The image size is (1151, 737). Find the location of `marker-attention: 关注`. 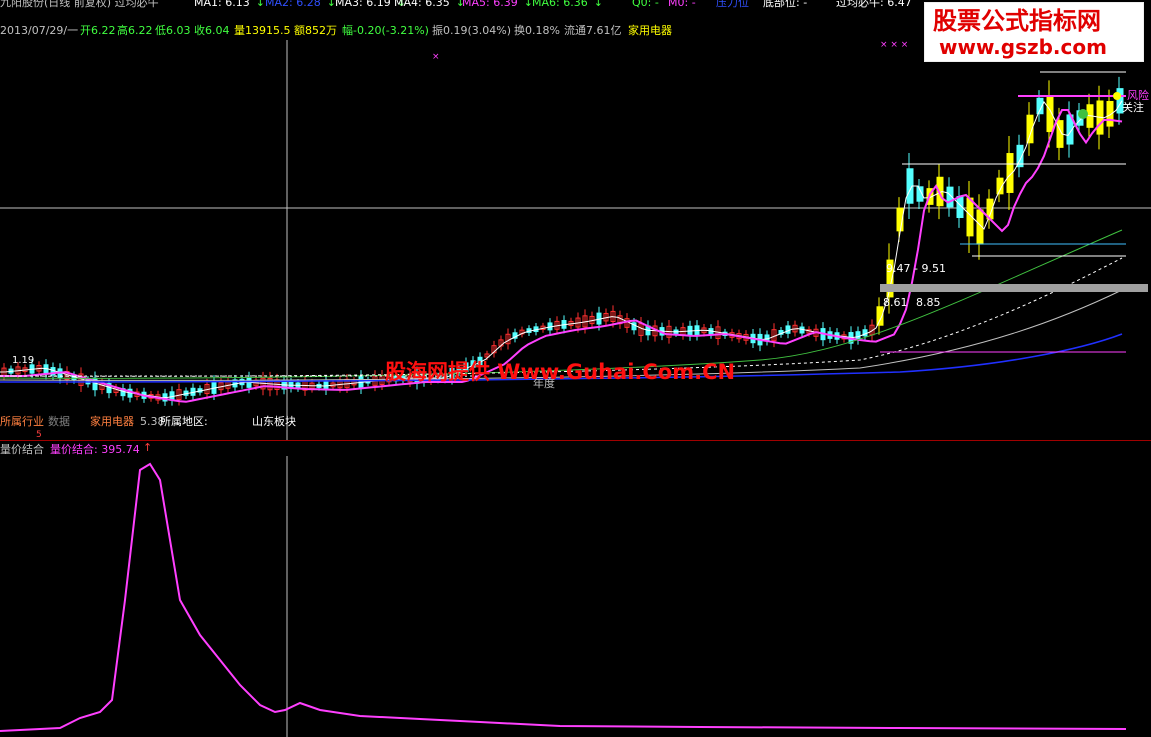

marker-attention: 关注 is located at coordinates (1133, 107).